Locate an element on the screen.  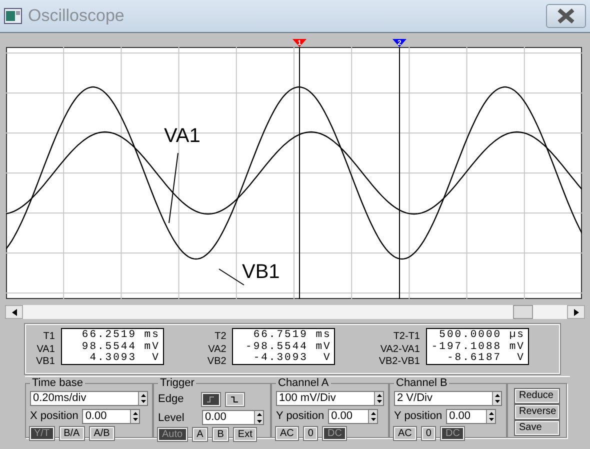
spin-field: 2 V/Div is located at coordinates (448, 398).